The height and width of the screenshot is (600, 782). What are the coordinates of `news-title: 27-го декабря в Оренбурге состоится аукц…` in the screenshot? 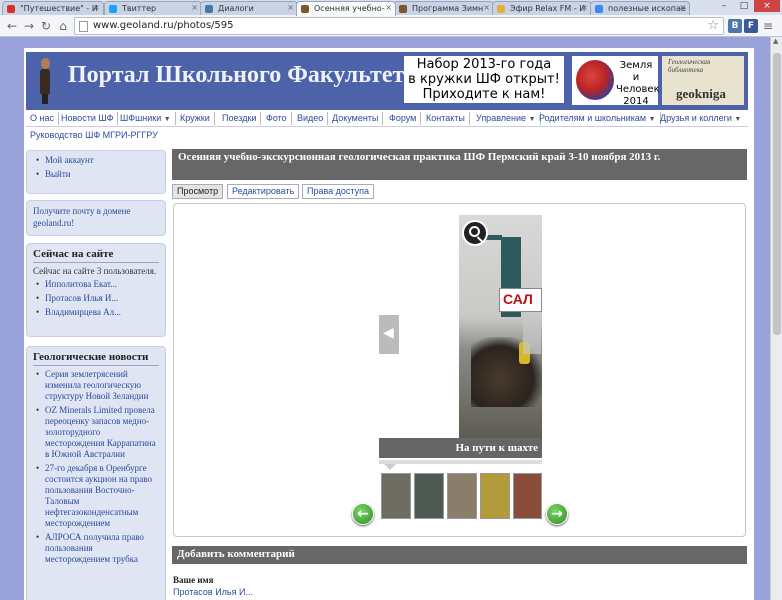 It's located at (98, 495).